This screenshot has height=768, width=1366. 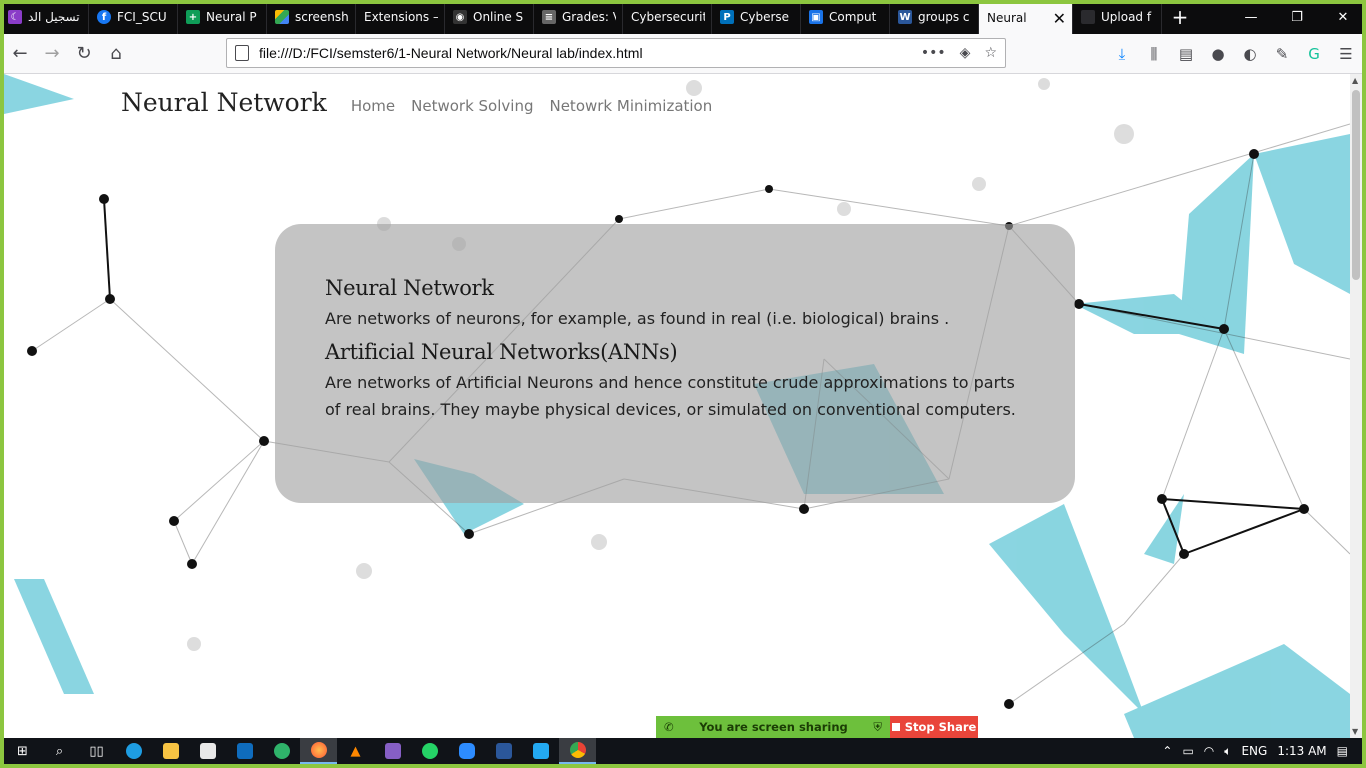 I want to click on tab-2: + Neural P, so click(x=222, y=17).